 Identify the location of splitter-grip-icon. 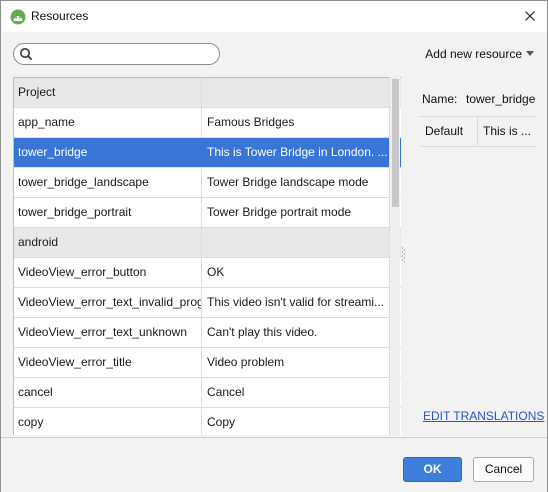
(403, 255).